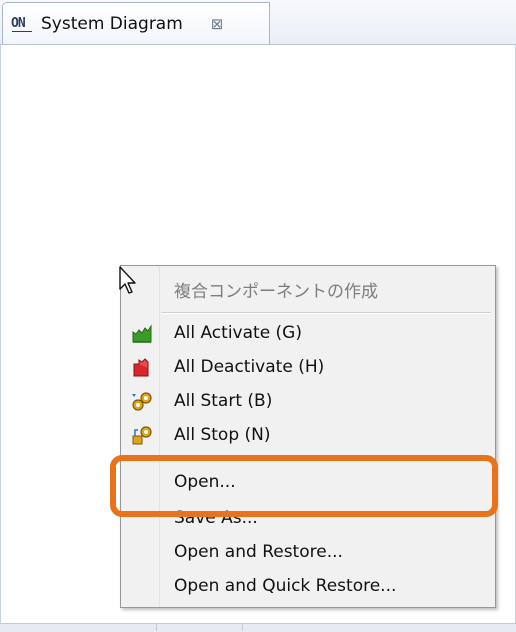  What do you see at coordinates (222, 435) in the screenshot?
I see `menu-item-label: All Stop (N)` at bounding box center [222, 435].